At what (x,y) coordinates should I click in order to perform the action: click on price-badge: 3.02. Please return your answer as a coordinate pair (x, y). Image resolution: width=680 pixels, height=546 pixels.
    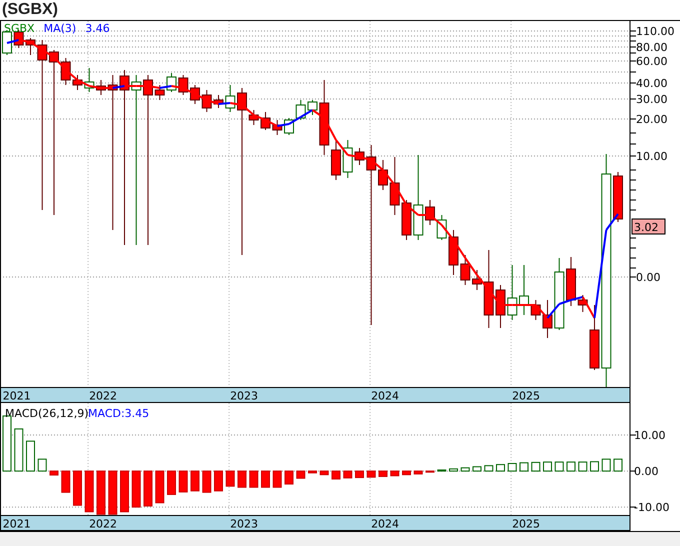
    Looking at the image, I should click on (649, 226).